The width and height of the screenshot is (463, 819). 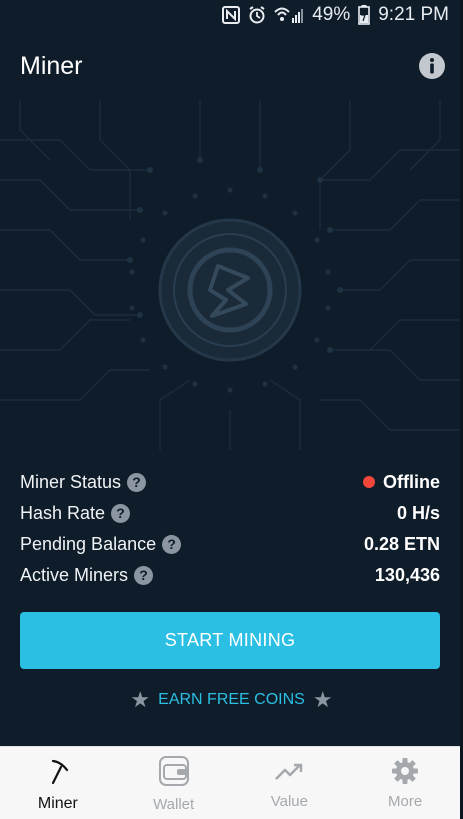 What do you see at coordinates (413, 14) in the screenshot?
I see `clock-time: 9:21 PM` at bounding box center [413, 14].